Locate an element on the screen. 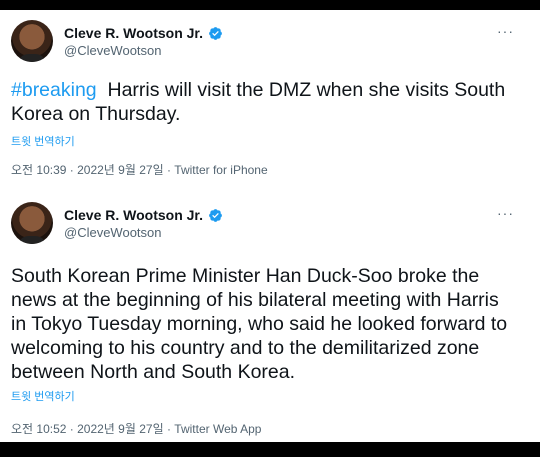 Image resolution: width=540 pixels, height=457 pixels. source-link: Twitter for iPhone is located at coordinates (220, 170).